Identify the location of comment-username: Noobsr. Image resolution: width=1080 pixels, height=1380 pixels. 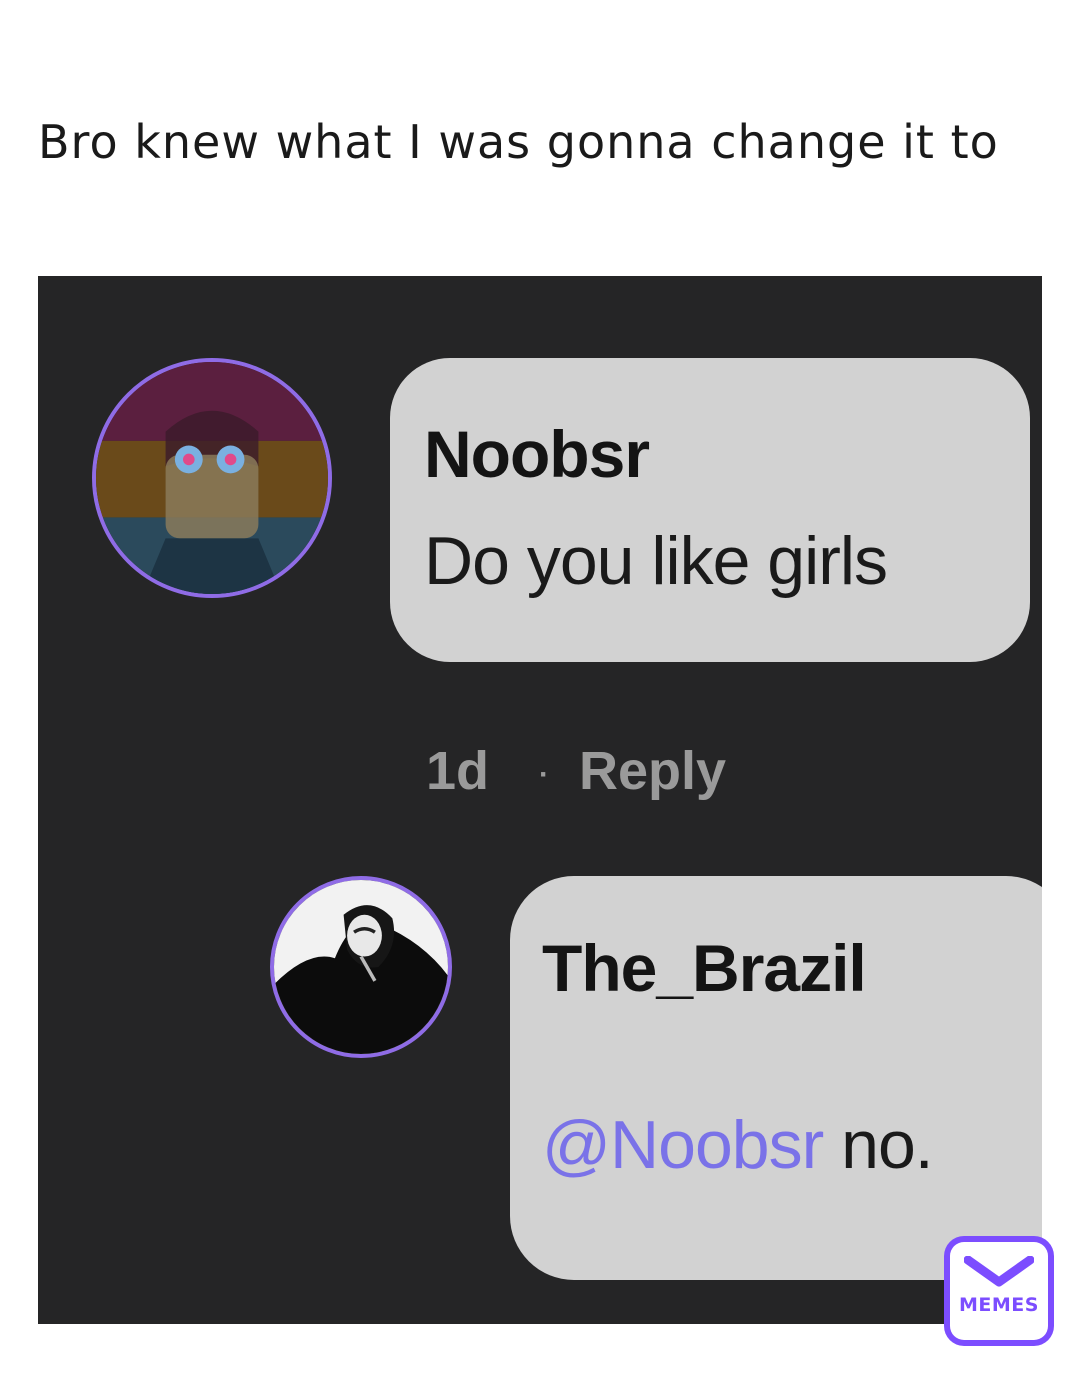
(537, 454).